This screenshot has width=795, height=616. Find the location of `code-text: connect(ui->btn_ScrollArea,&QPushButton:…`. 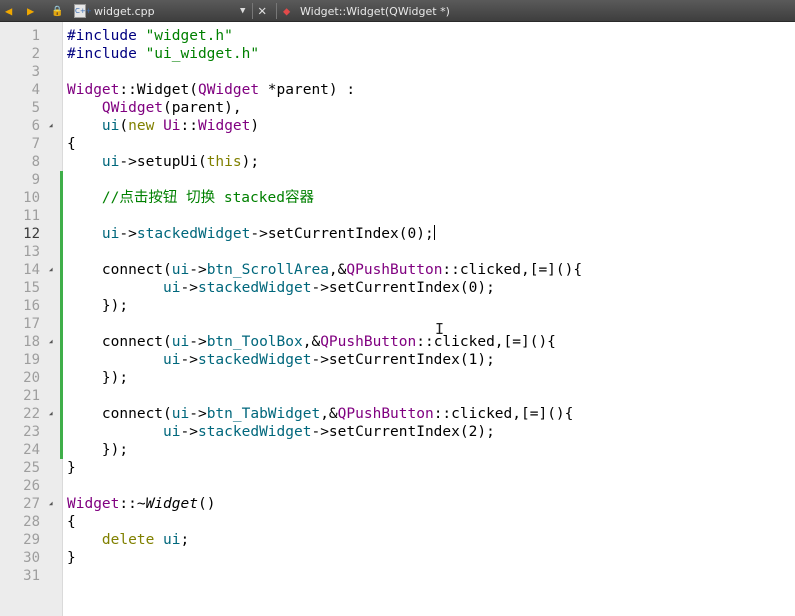

code-text: connect(ui->btn_ScrollArea,&QPushButton:… is located at coordinates (324, 270).